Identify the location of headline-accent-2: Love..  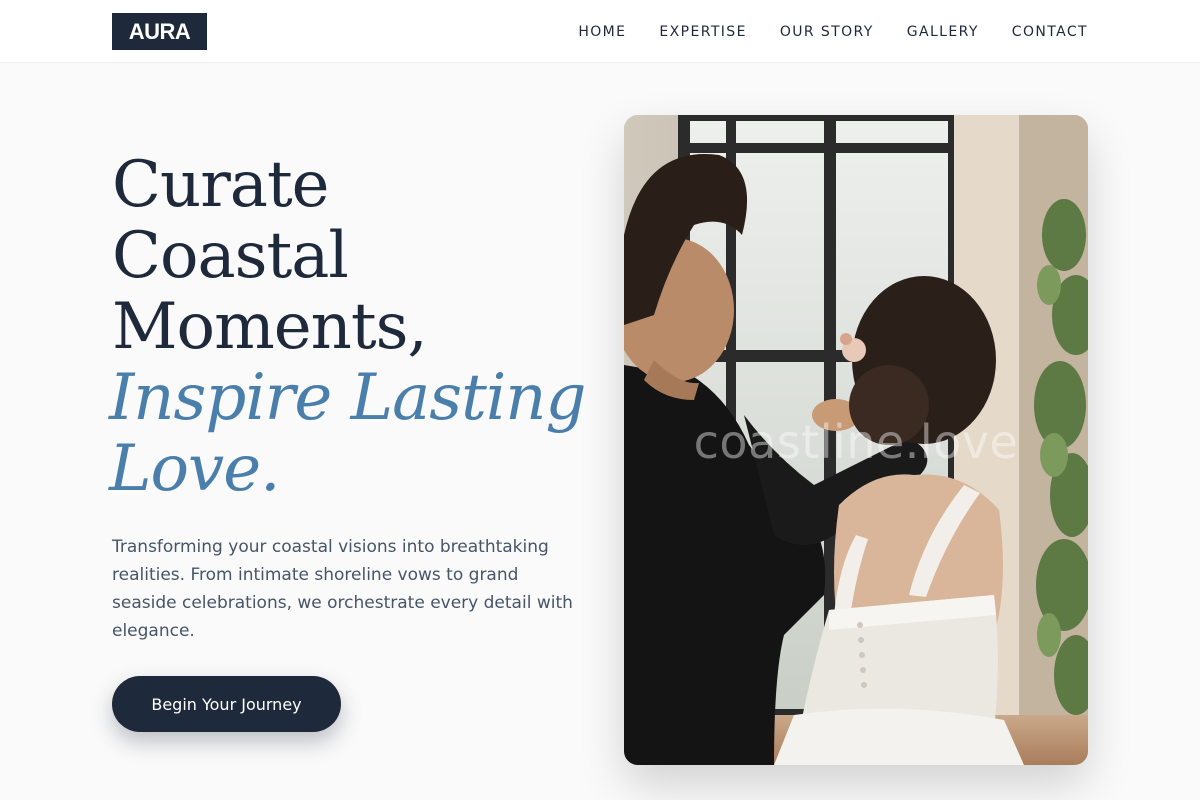
(194, 469).